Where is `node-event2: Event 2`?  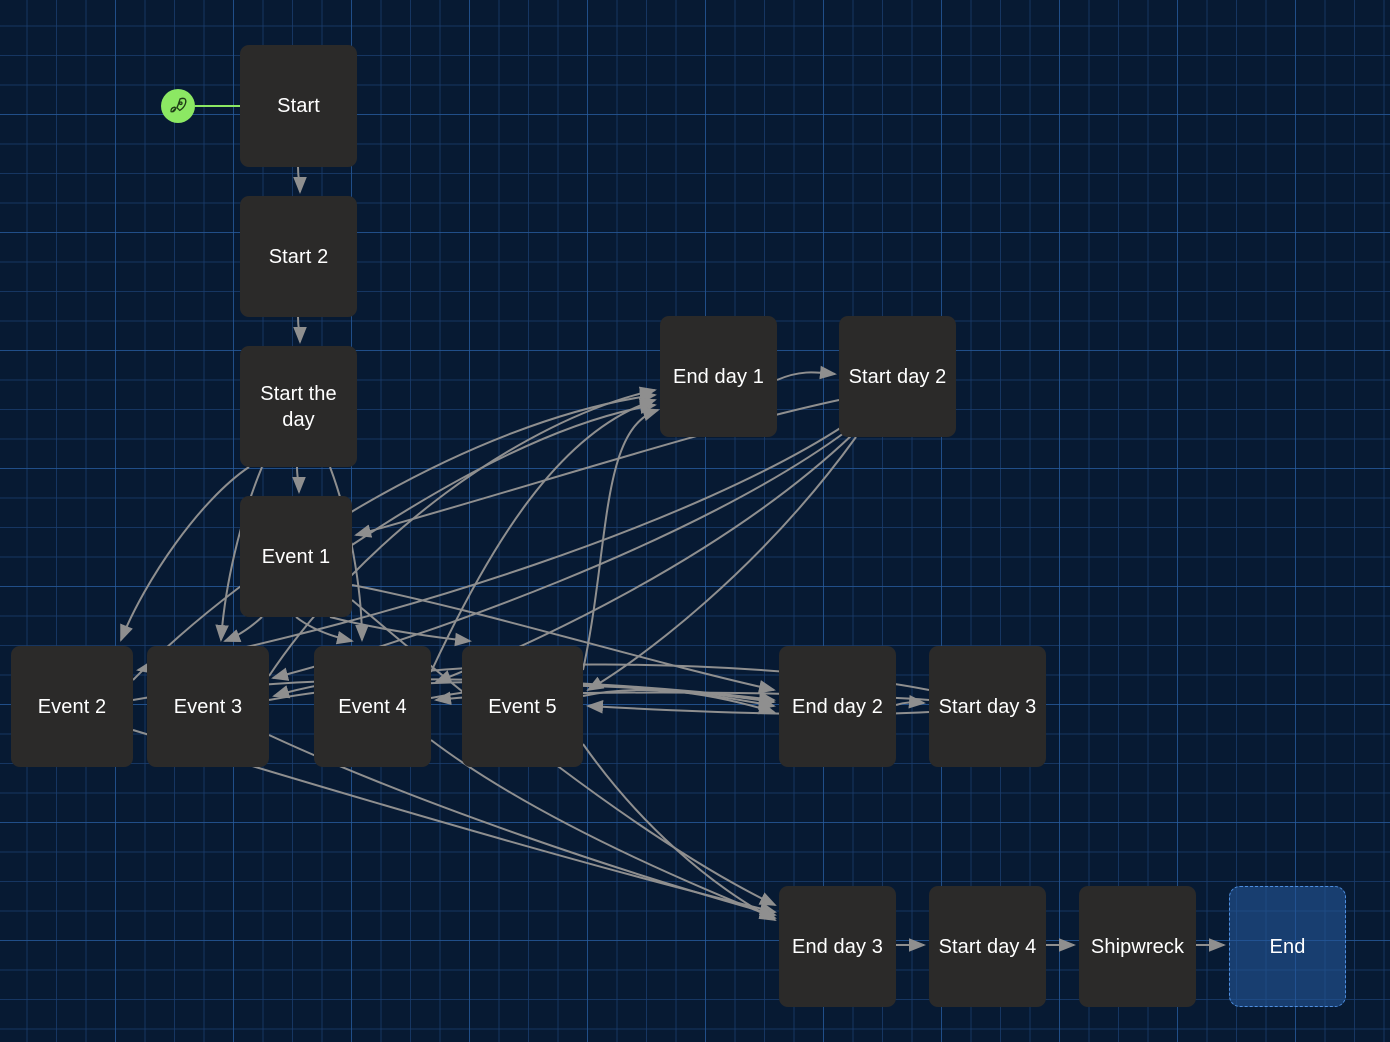 node-event2: Event 2 is located at coordinates (72, 706).